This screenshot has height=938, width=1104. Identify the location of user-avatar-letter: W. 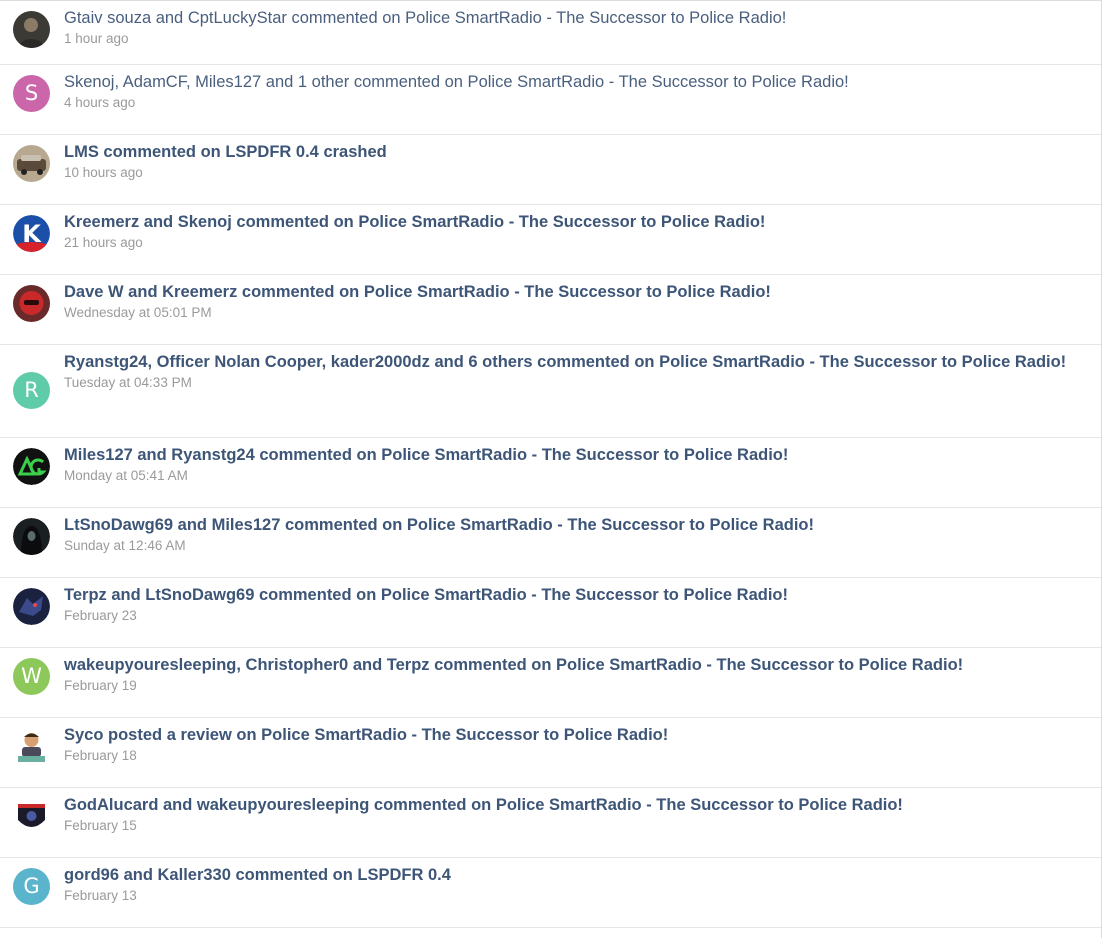
(31, 676).